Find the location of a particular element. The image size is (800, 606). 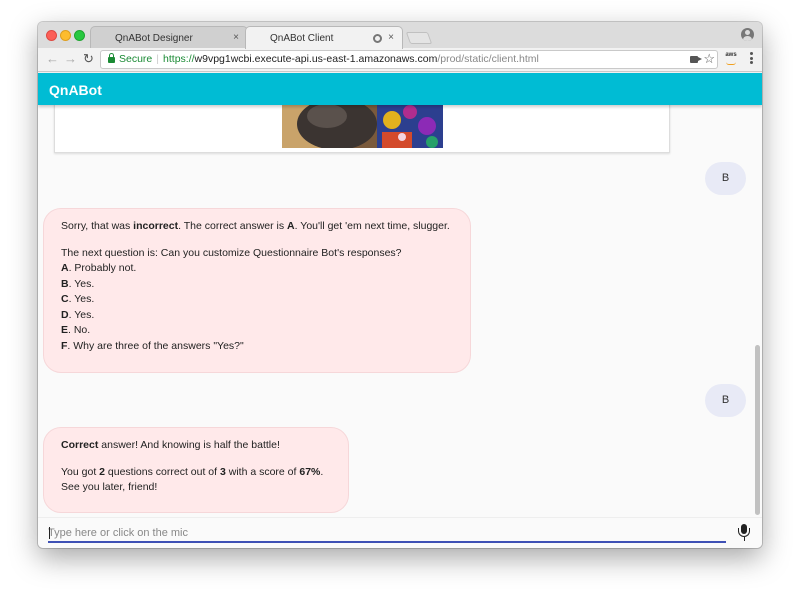

answer-option: C. Yes. is located at coordinates (257, 300).